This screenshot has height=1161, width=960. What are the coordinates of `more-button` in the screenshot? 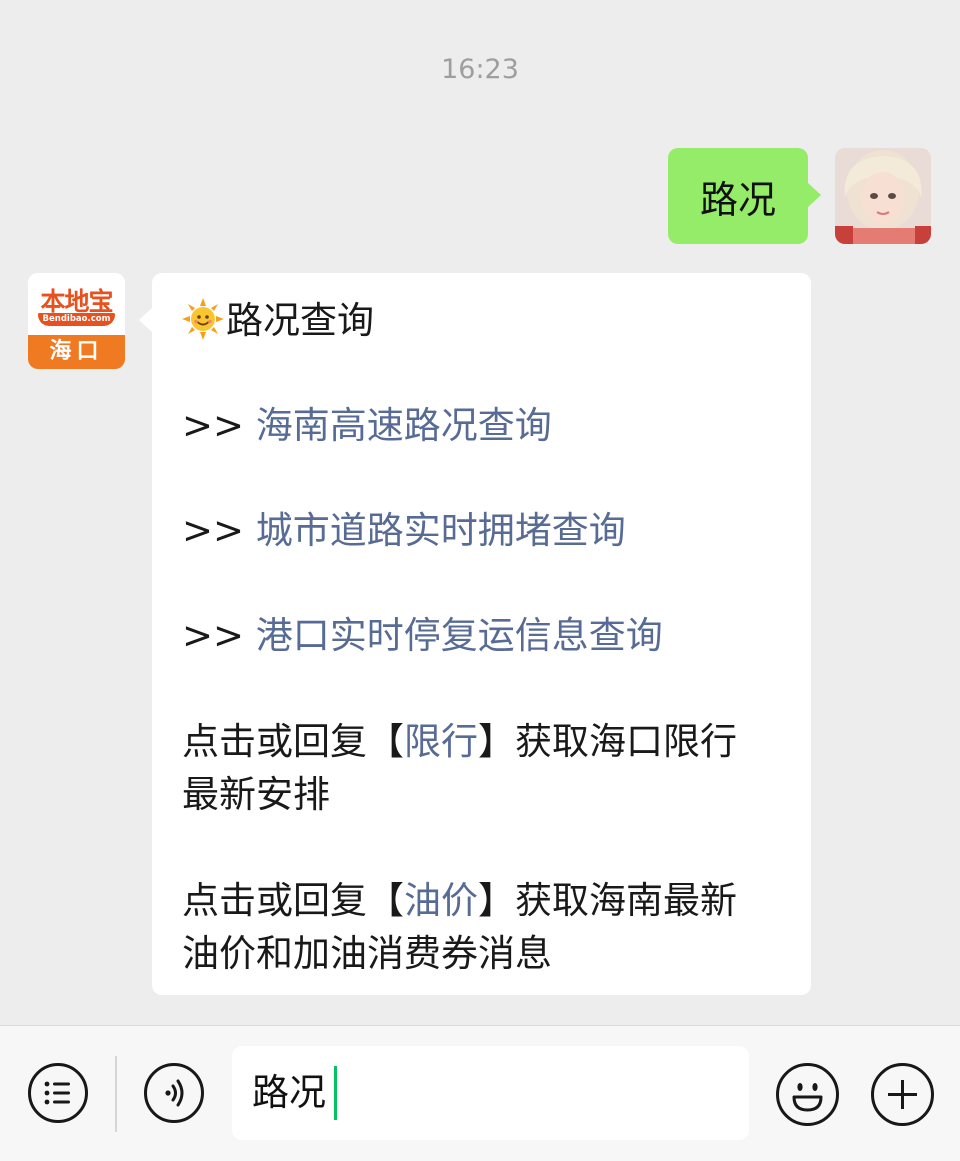 It's located at (902, 1094).